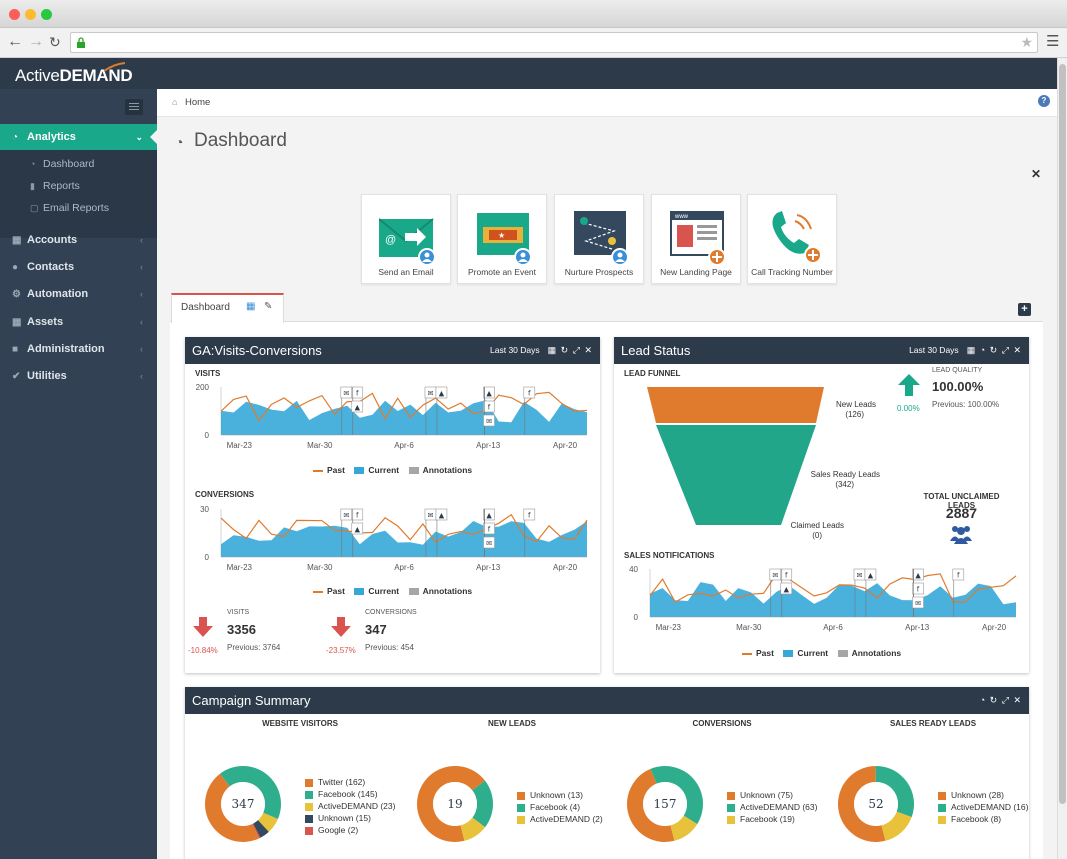 Image resolution: width=1067 pixels, height=859 pixels. I want to click on y-tick-label: 0, so click(207, 557).